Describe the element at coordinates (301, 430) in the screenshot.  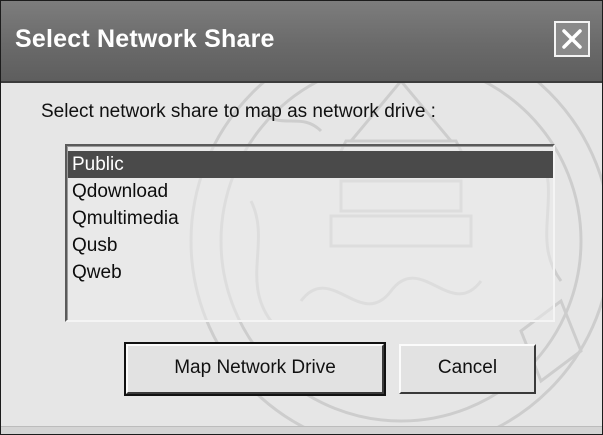
I see `dialog-bottom-edge` at that location.